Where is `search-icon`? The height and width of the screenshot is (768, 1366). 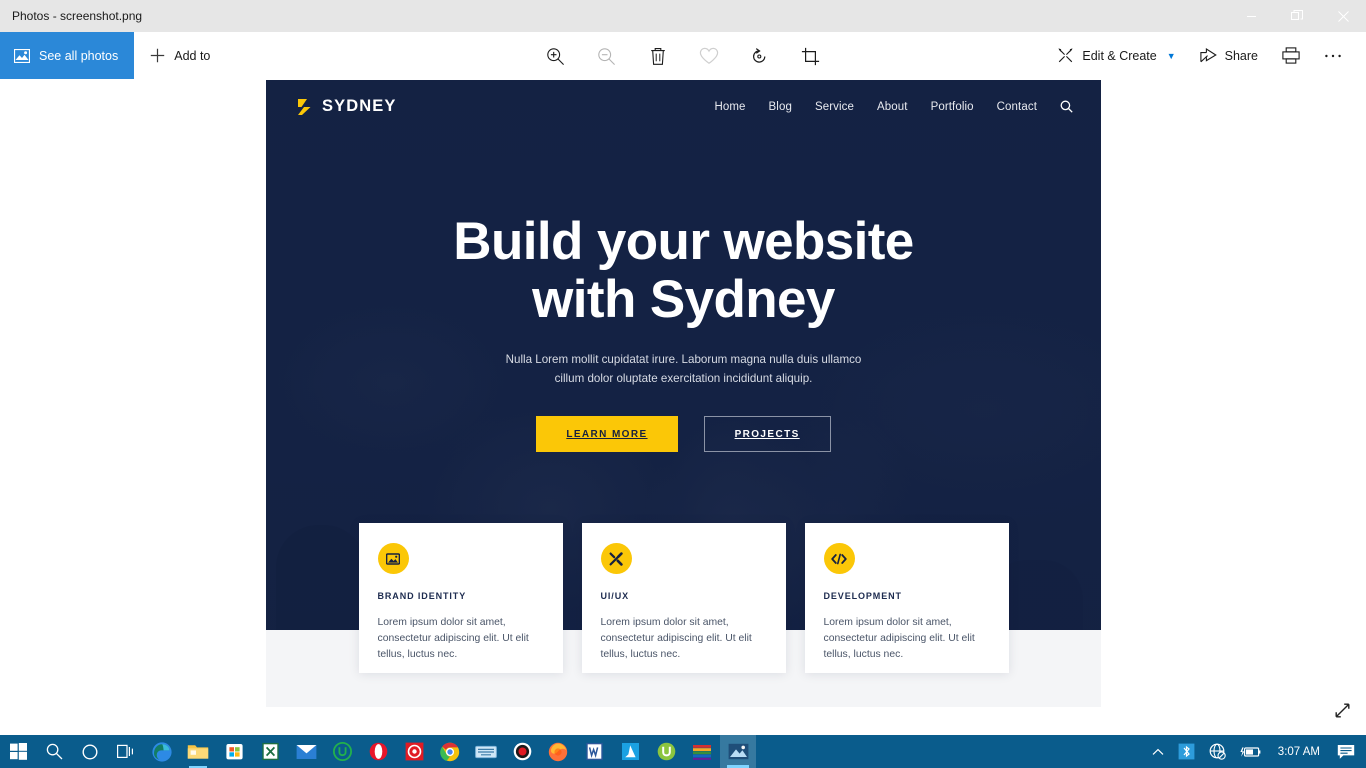 search-icon is located at coordinates (54, 751).